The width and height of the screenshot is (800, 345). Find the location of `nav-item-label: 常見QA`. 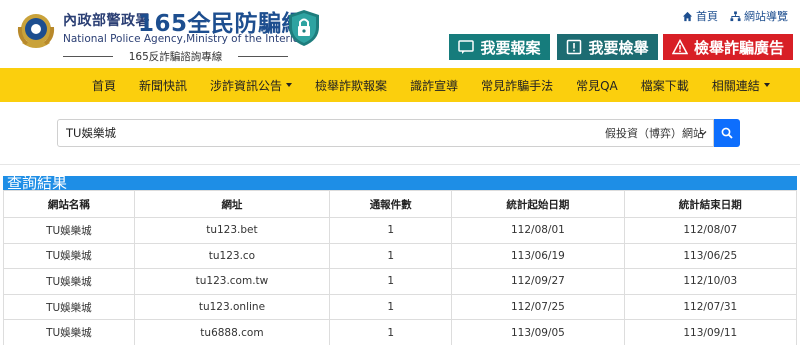

nav-item-label: 常見QA is located at coordinates (597, 85).